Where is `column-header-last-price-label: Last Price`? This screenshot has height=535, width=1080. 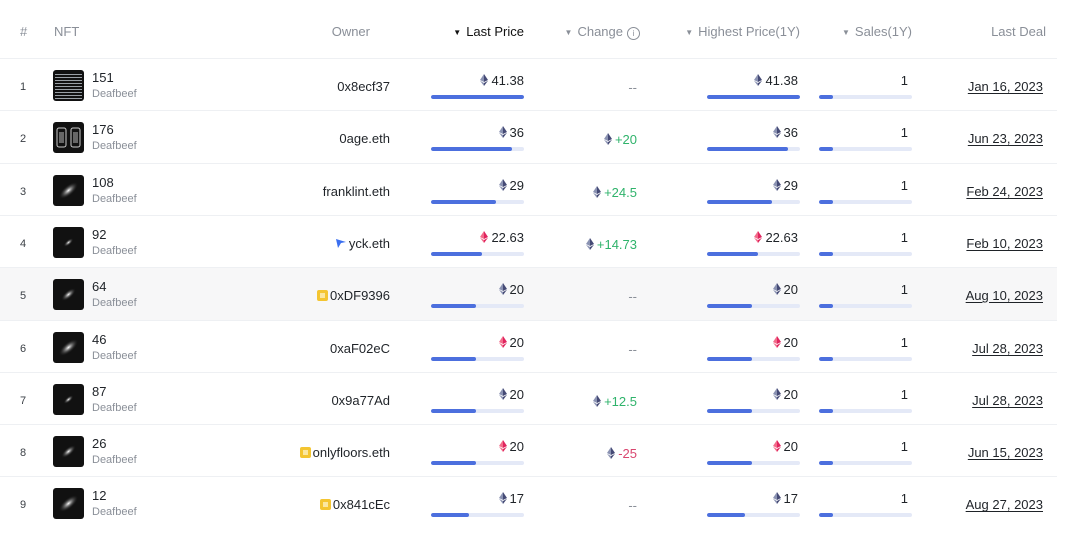 column-header-last-price-label: Last Price is located at coordinates (495, 31).